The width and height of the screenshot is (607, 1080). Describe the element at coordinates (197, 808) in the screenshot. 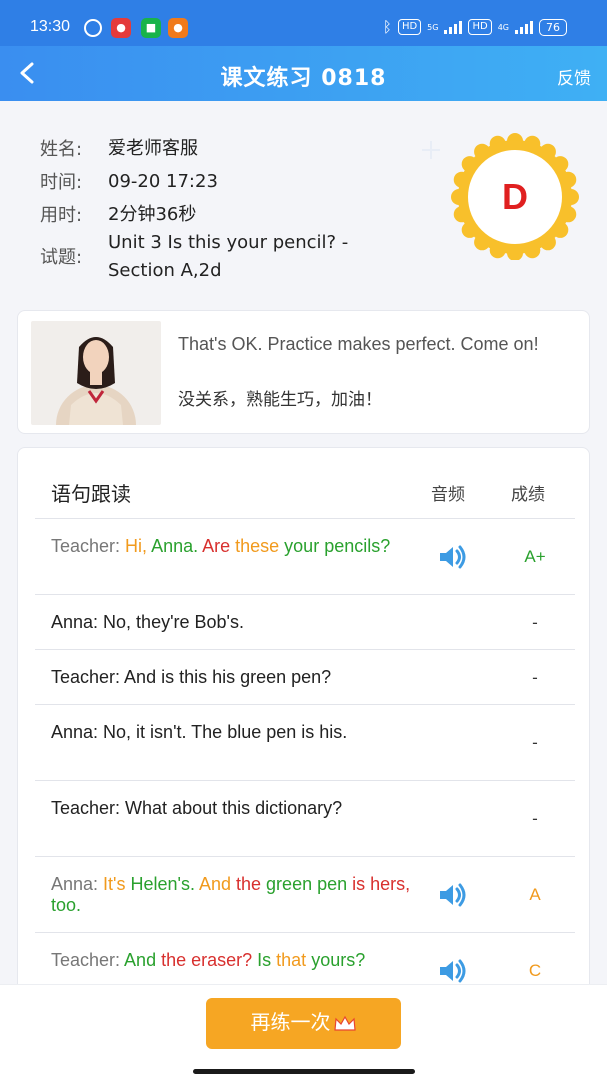

I see `sentence-word: Teacher: What about this dictionary?` at that location.